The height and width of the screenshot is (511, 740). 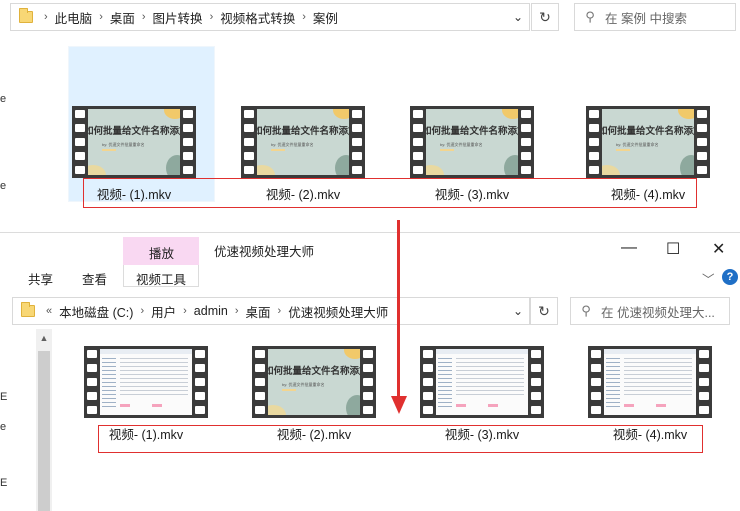 I want to click on breadcrumb-users: 用户, so click(x=163, y=311).